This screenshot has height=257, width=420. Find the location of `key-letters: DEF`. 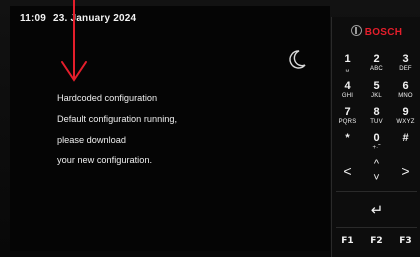

key-letters: DEF is located at coordinates (405, 69).